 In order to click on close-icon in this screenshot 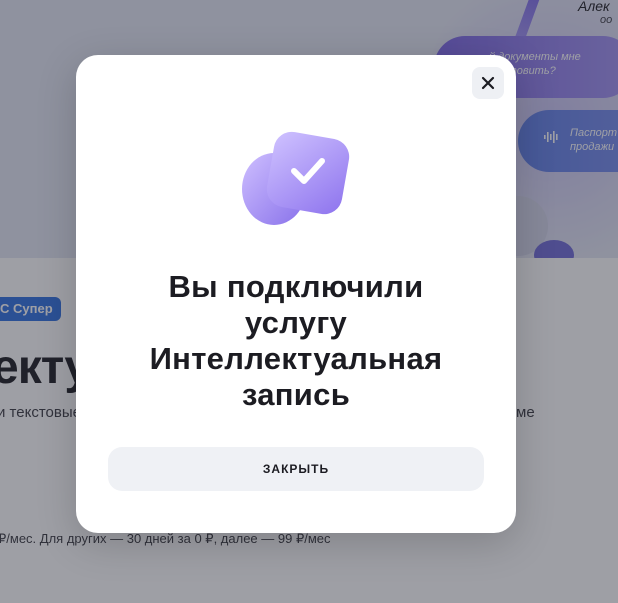, I will do `click(488, 83)`.